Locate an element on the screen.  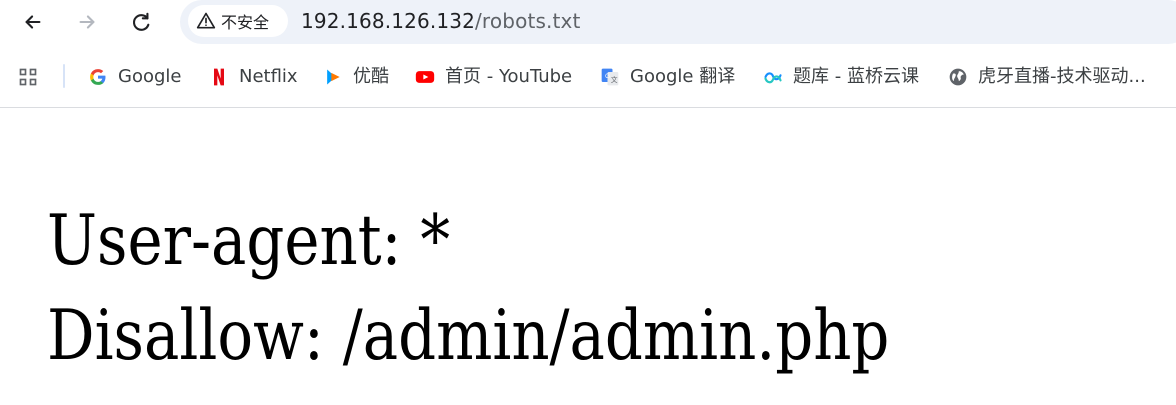
bookmark-youku: 优酷 is located at coordinates (356, 77).